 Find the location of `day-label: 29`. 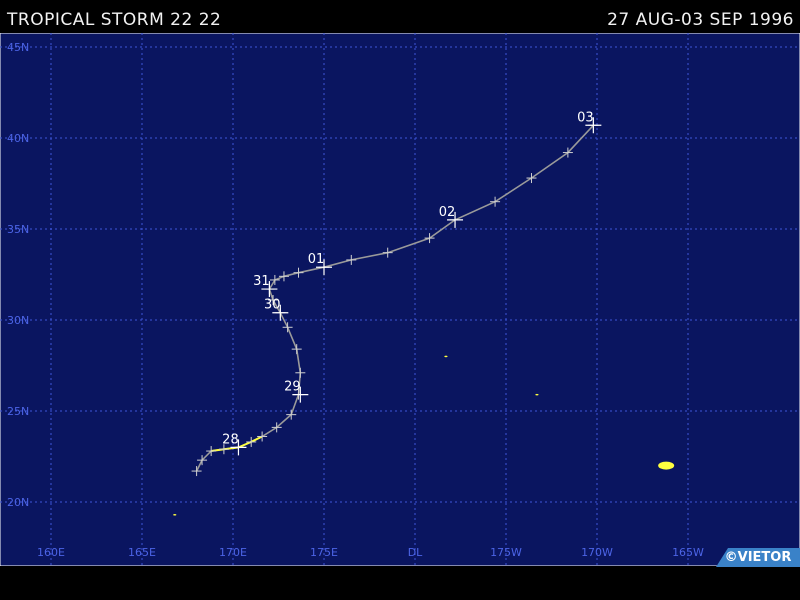

day-label: 29 is located at coordinates (292, 387).